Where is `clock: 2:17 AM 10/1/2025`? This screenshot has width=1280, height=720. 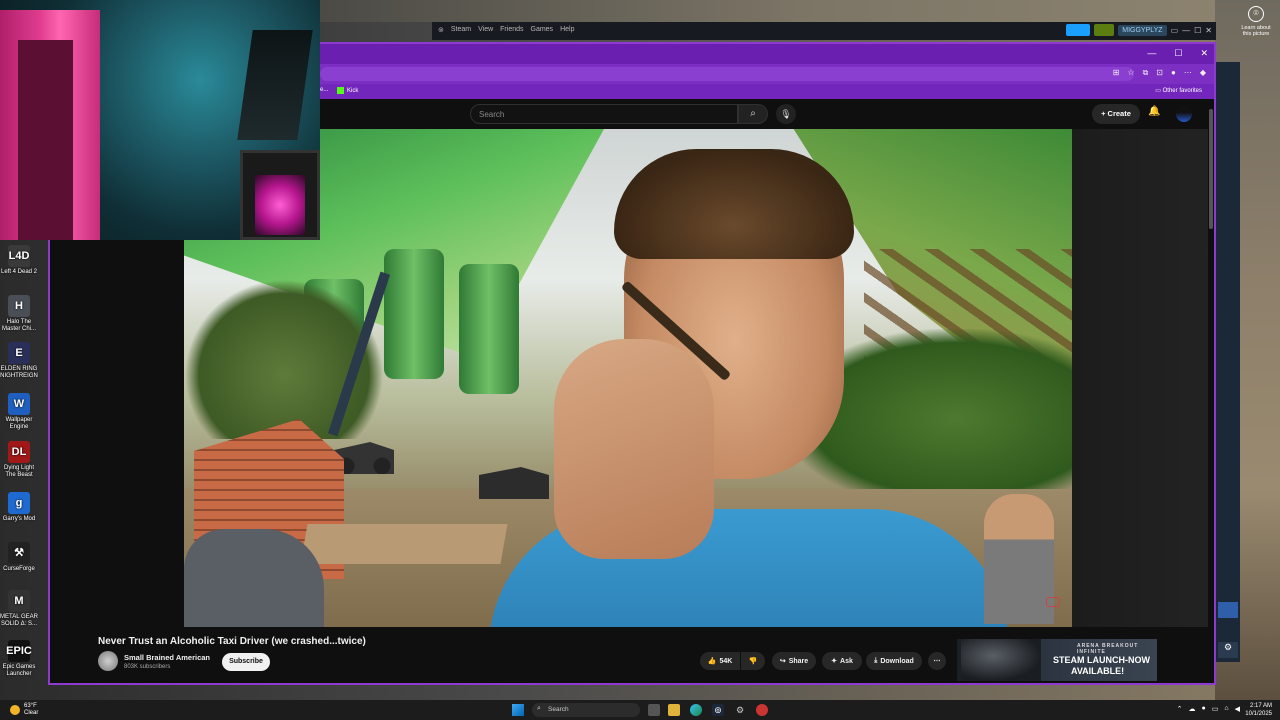
clock: 2:17 AM 10/1/2025 is located at coordinates (1258, 710).